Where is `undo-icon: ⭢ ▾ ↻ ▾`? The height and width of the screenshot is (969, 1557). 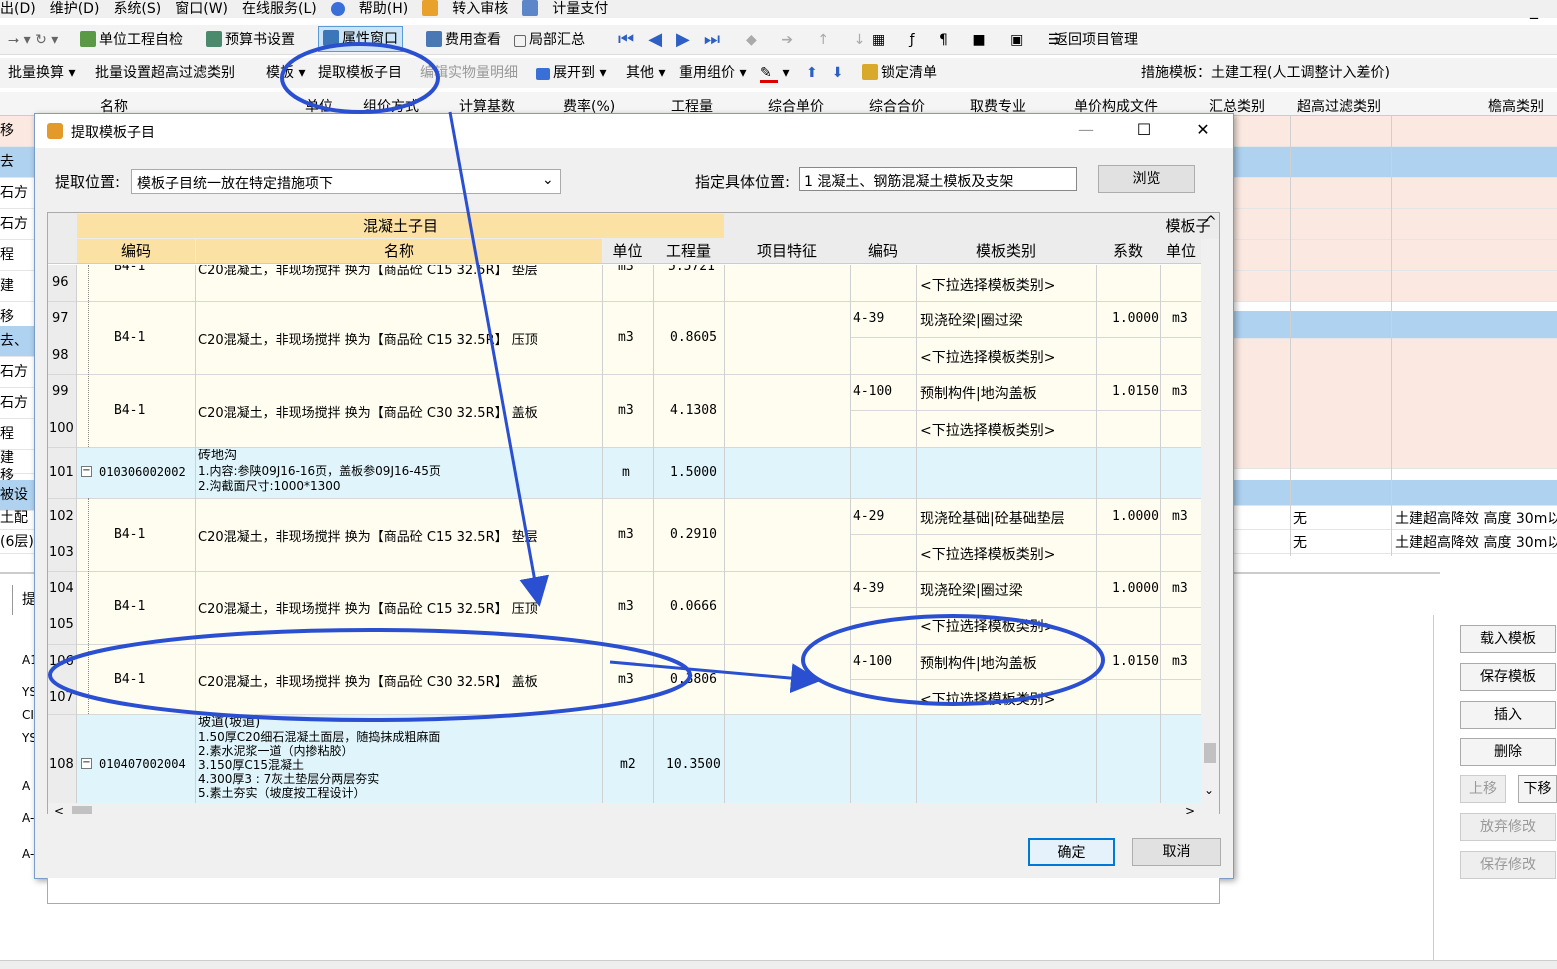 undo-icon: ⭢ ▾ ↻ ▾ is located at coordinates (33, 40).